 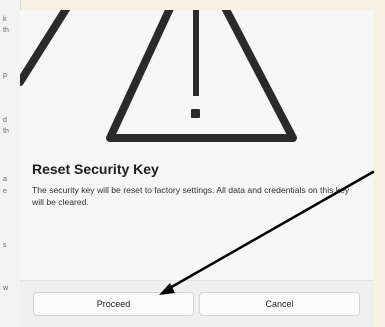 I want to click on background-text-fragment: w, so click(x=6, y=288).